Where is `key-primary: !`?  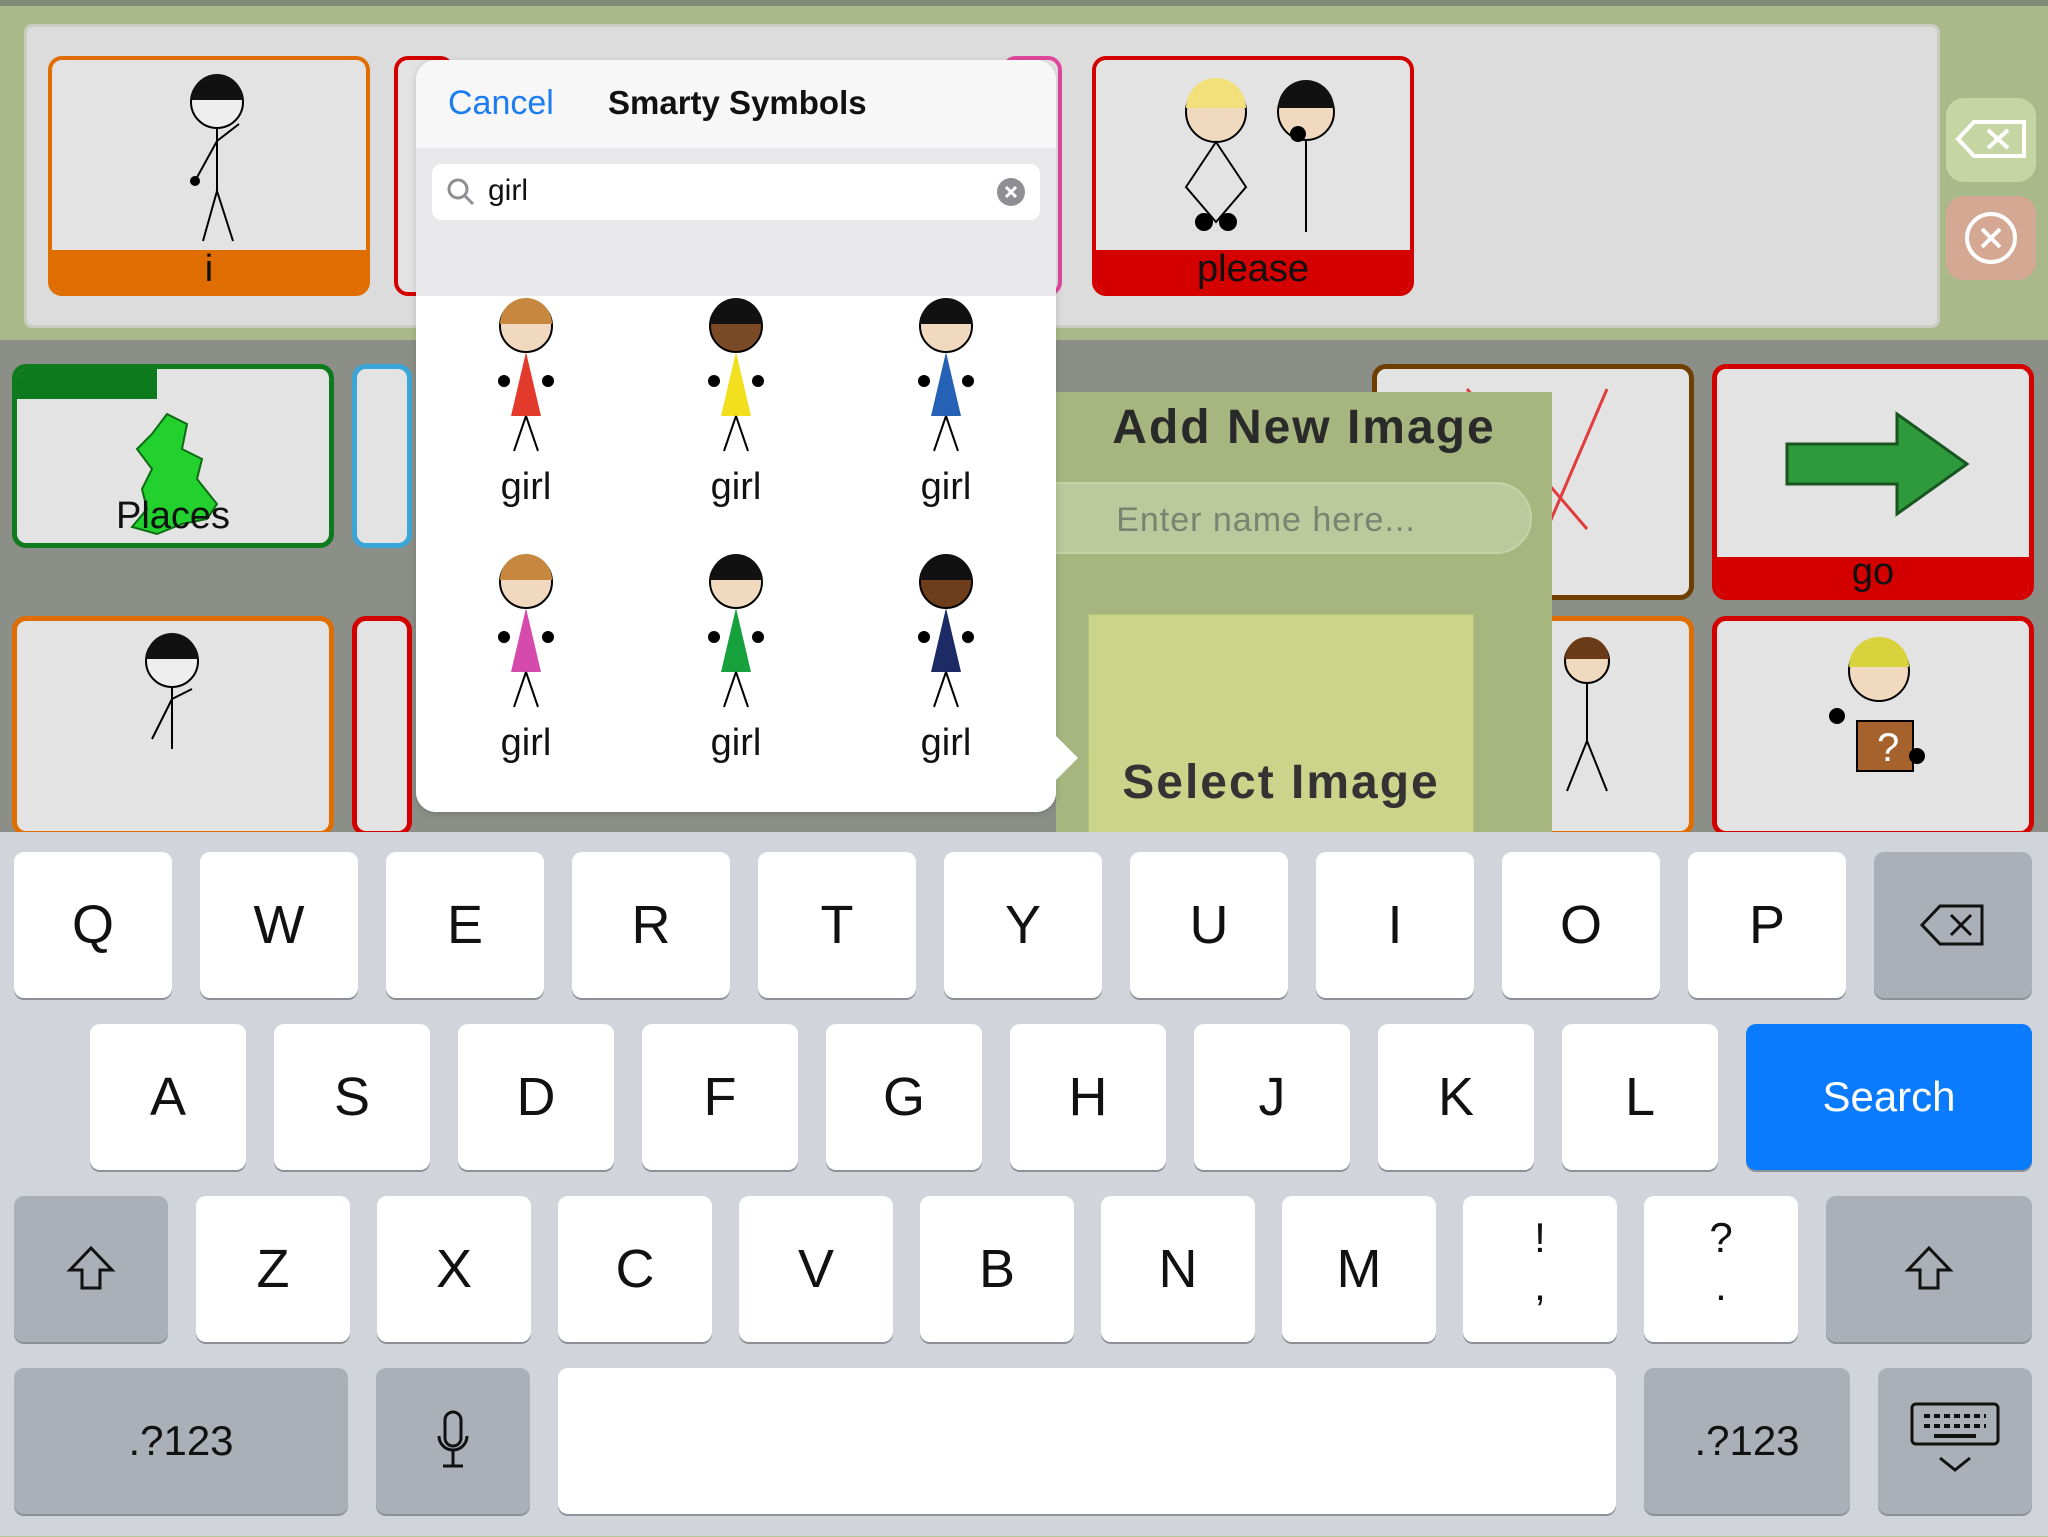 key-primary: ! is located at coordinates (1540, 1237).